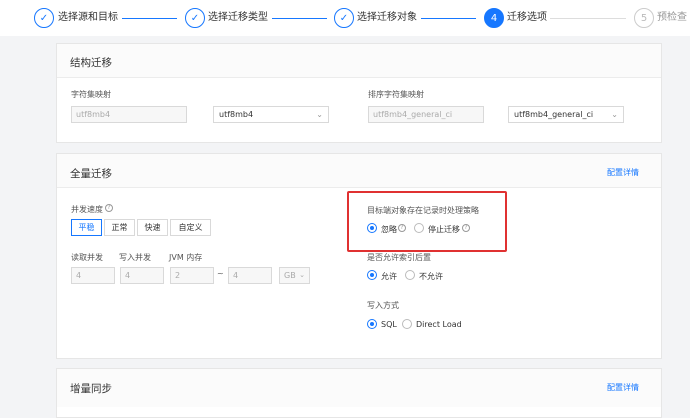 Image resolution: width=690 pixels, height=418 pixels. I want to click on write-concurrency-input: 4, so click(142, 275).